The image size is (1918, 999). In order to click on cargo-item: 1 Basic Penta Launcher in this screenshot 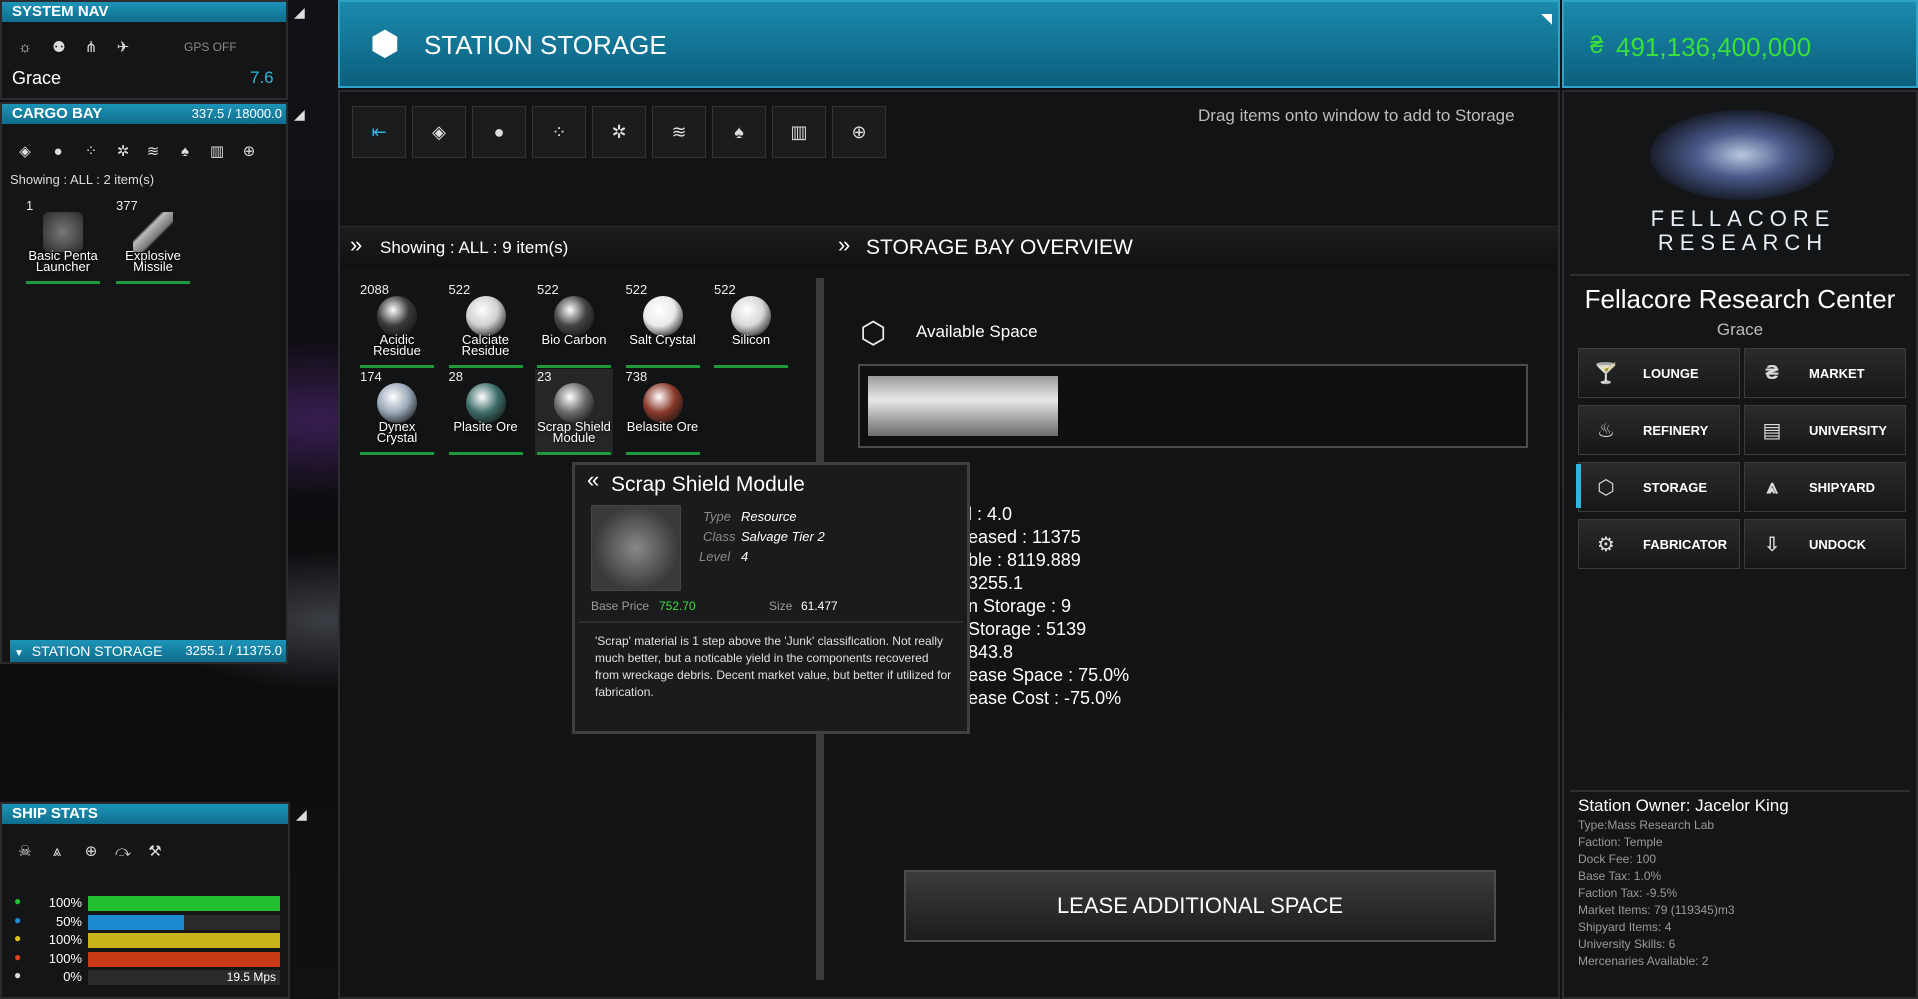, I will do `click(63, 241)`.